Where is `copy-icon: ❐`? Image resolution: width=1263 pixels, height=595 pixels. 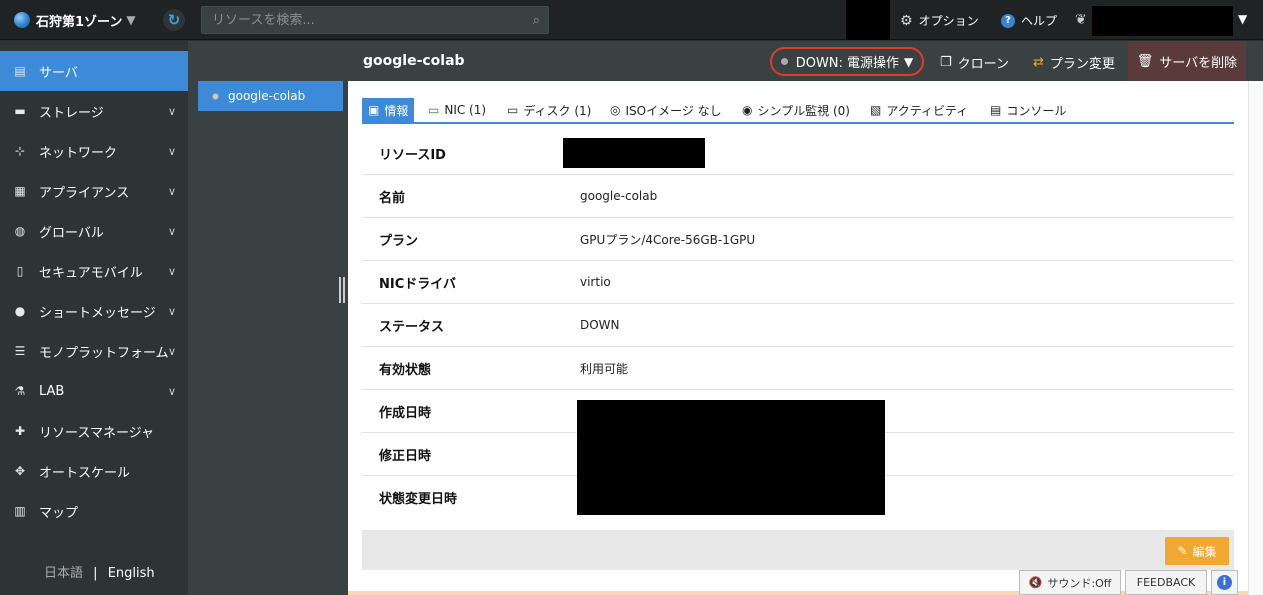 copy-icon: ❐ is located at coordinates (946, 62).